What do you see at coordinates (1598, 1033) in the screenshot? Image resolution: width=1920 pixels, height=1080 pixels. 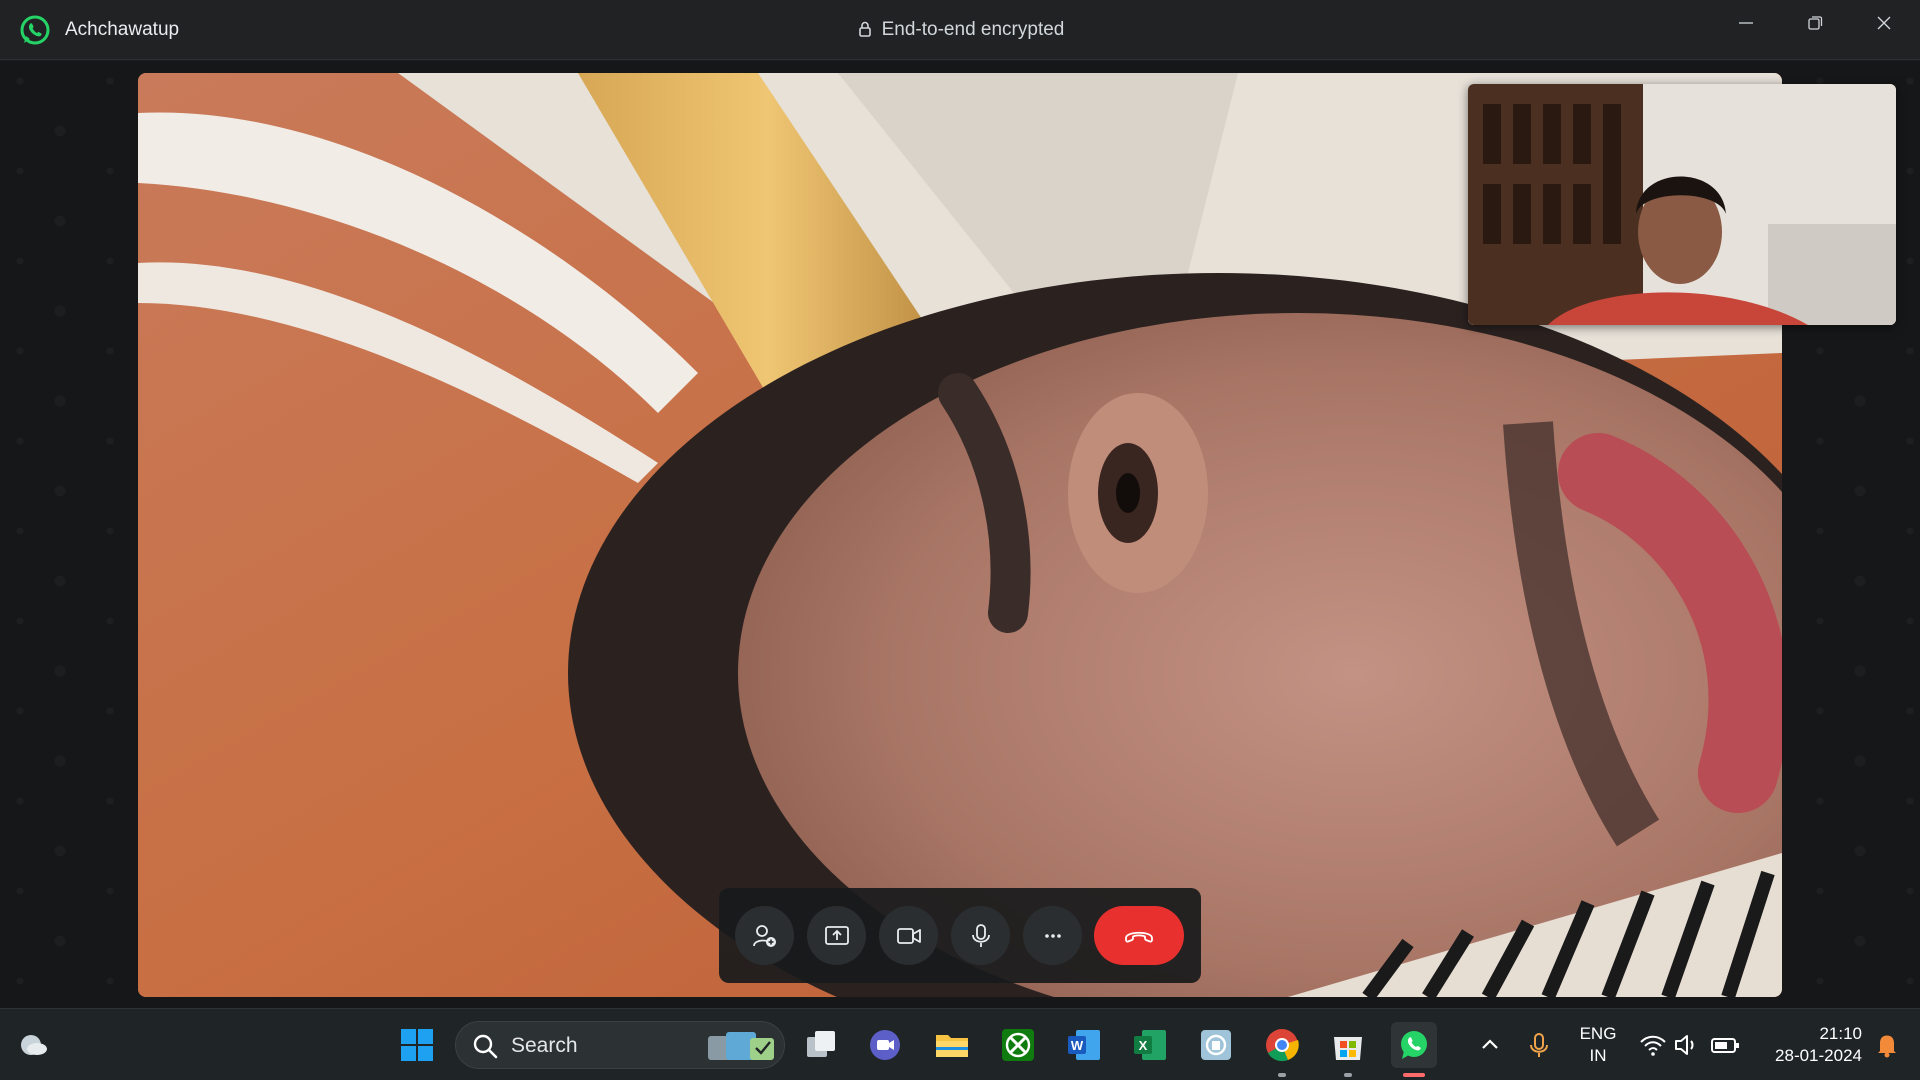 I see `language-code: ENG` at bounding box center [1598, 1033].